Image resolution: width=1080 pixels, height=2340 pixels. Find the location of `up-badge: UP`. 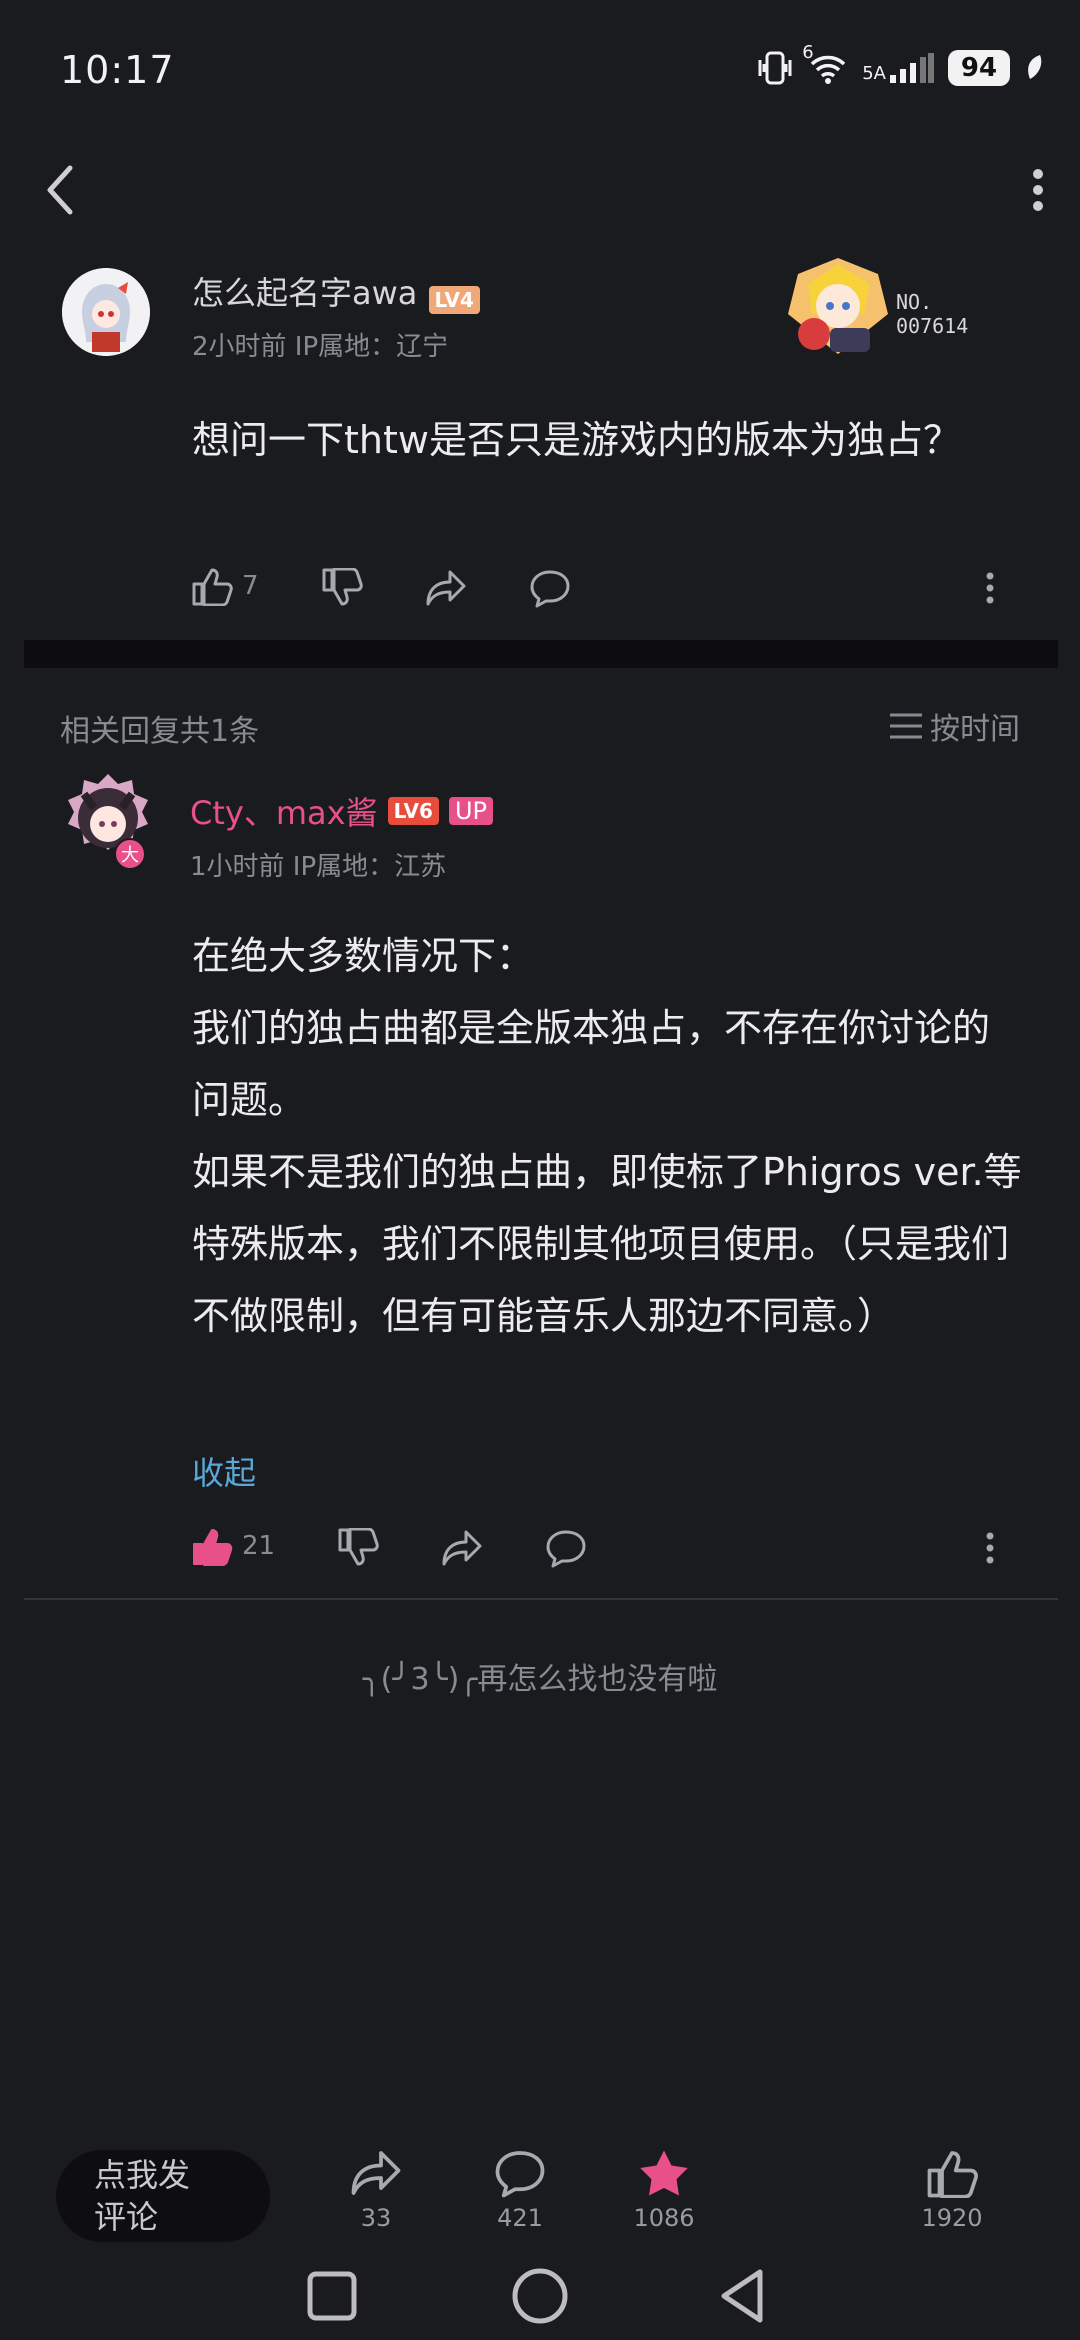

up-badge: UP is located at coordinates (470, 811).